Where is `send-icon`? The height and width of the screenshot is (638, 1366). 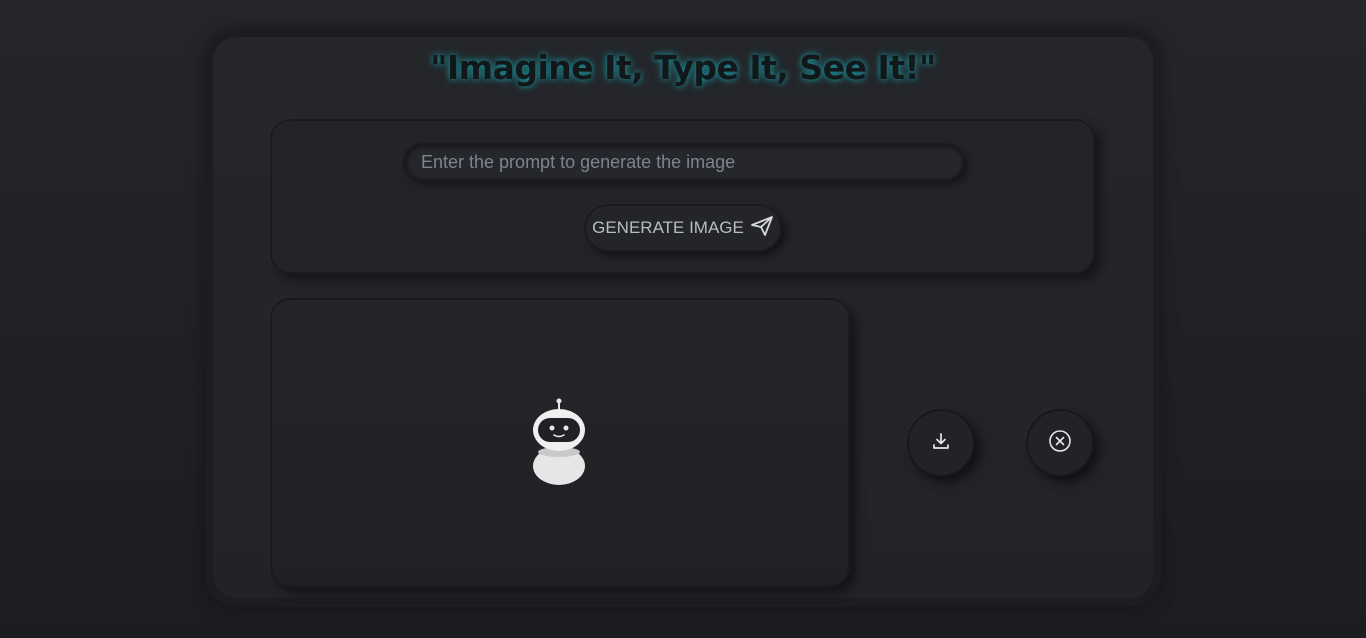
send-icon is located at coordinates (762, 228).